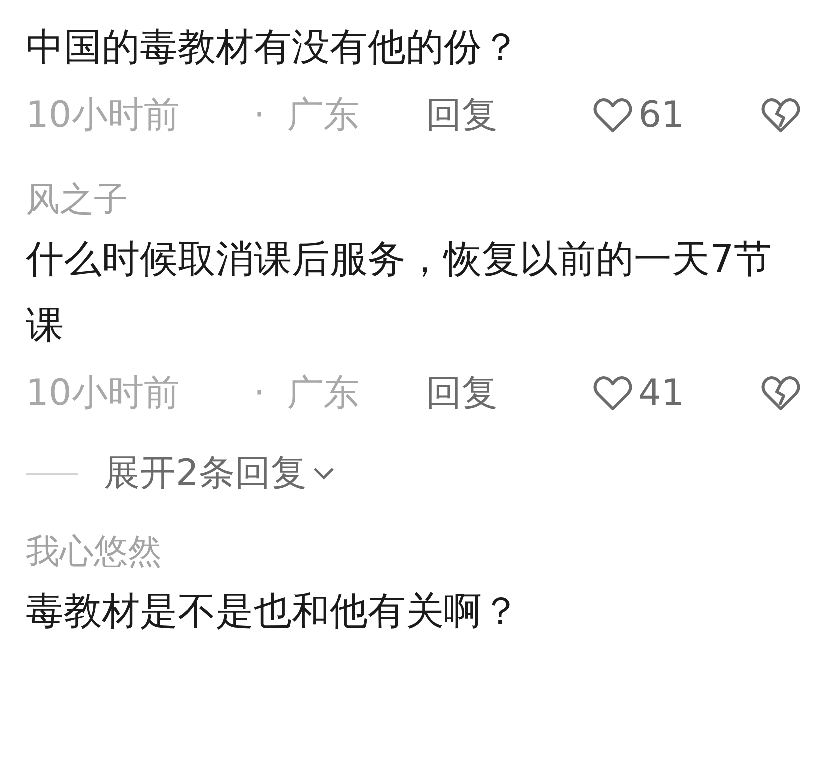 Image resolution: width=821 pixels, height=783 pixels. I want to click on like-button: 41, so click(676, 394).